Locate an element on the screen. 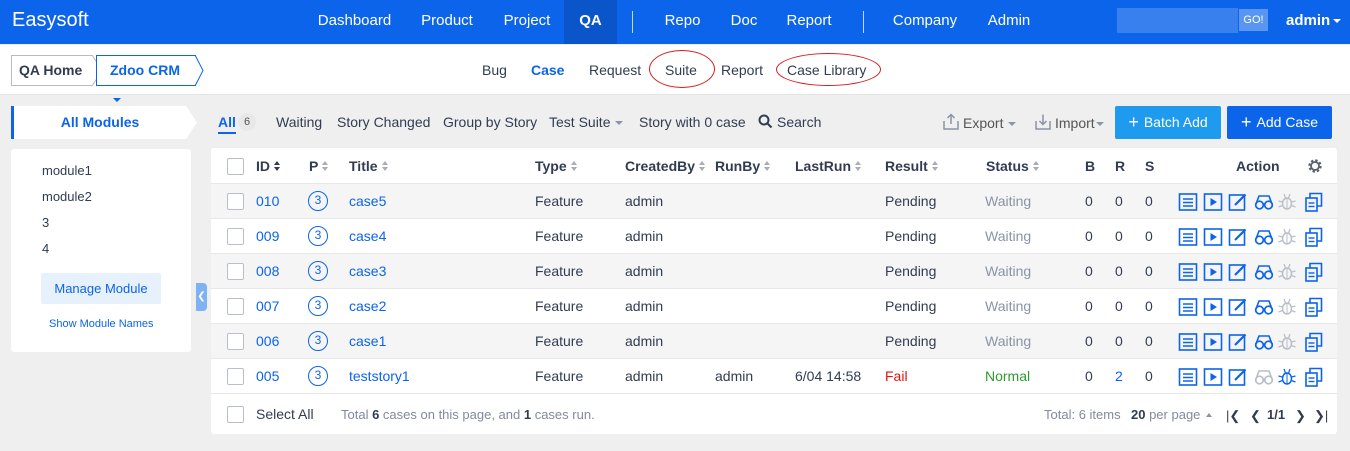  add-case-button: + Add Case is located at coordinates (1279, 122).